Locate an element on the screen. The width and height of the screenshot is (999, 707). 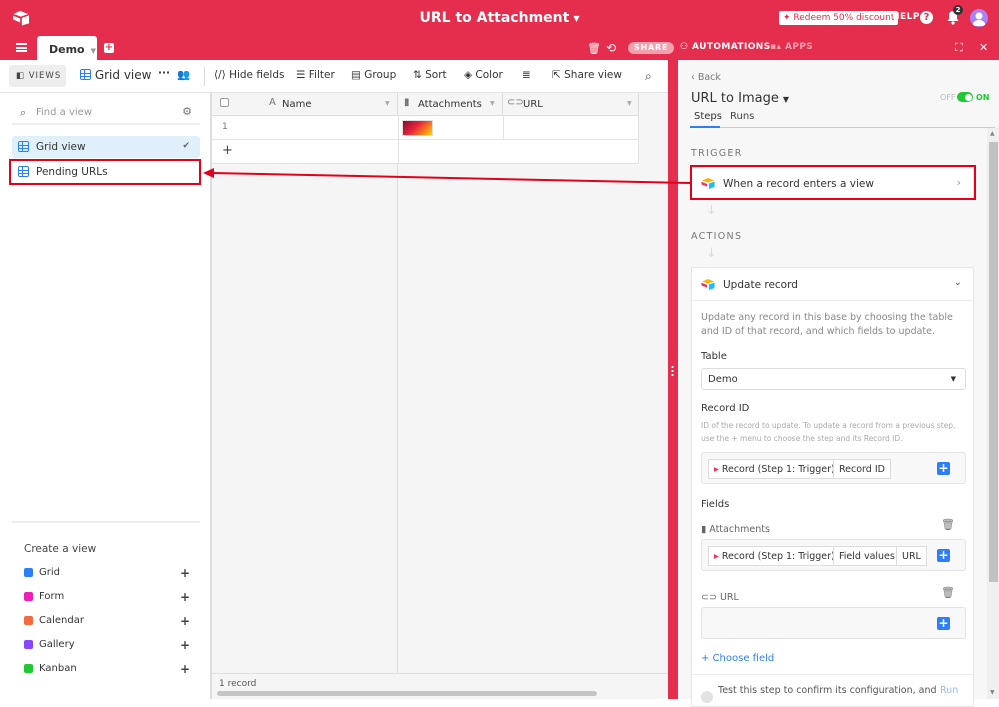
chevron-down-icon: ⌄ is located at coordinates (958, 282).